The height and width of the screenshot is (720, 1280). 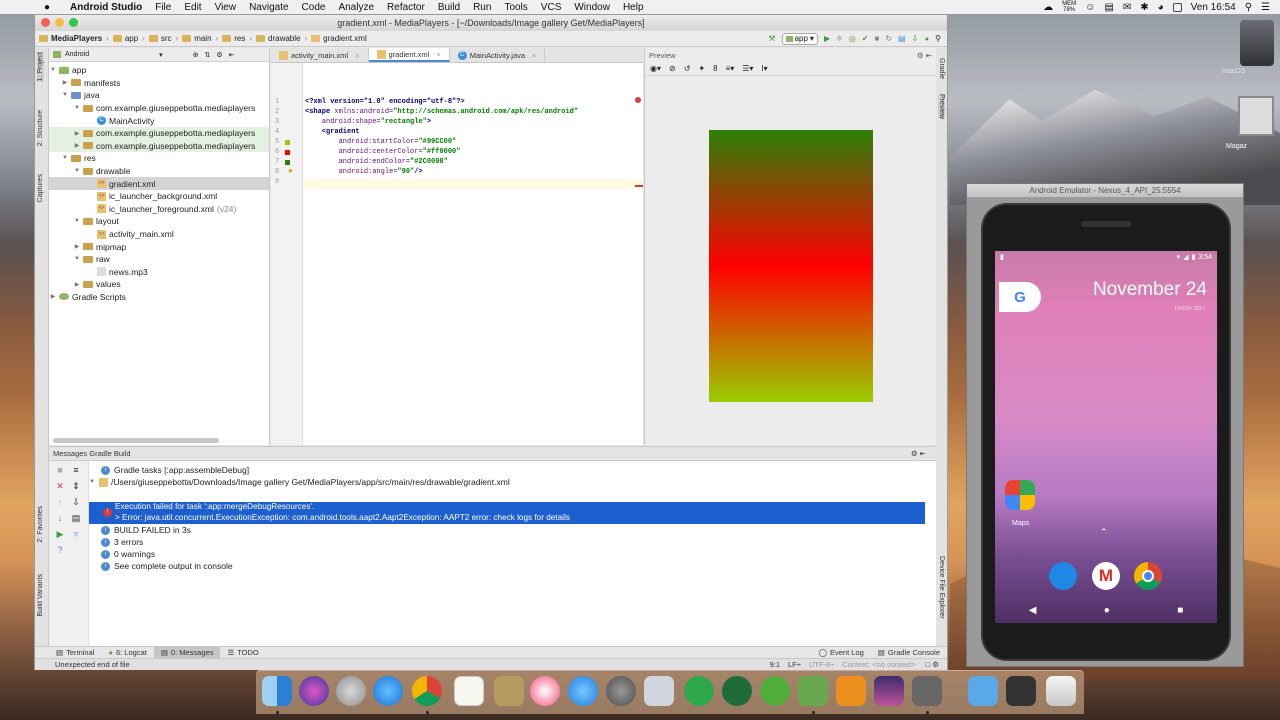 I want to click on list-icon: ≡▾, so click(x=730, y=68).